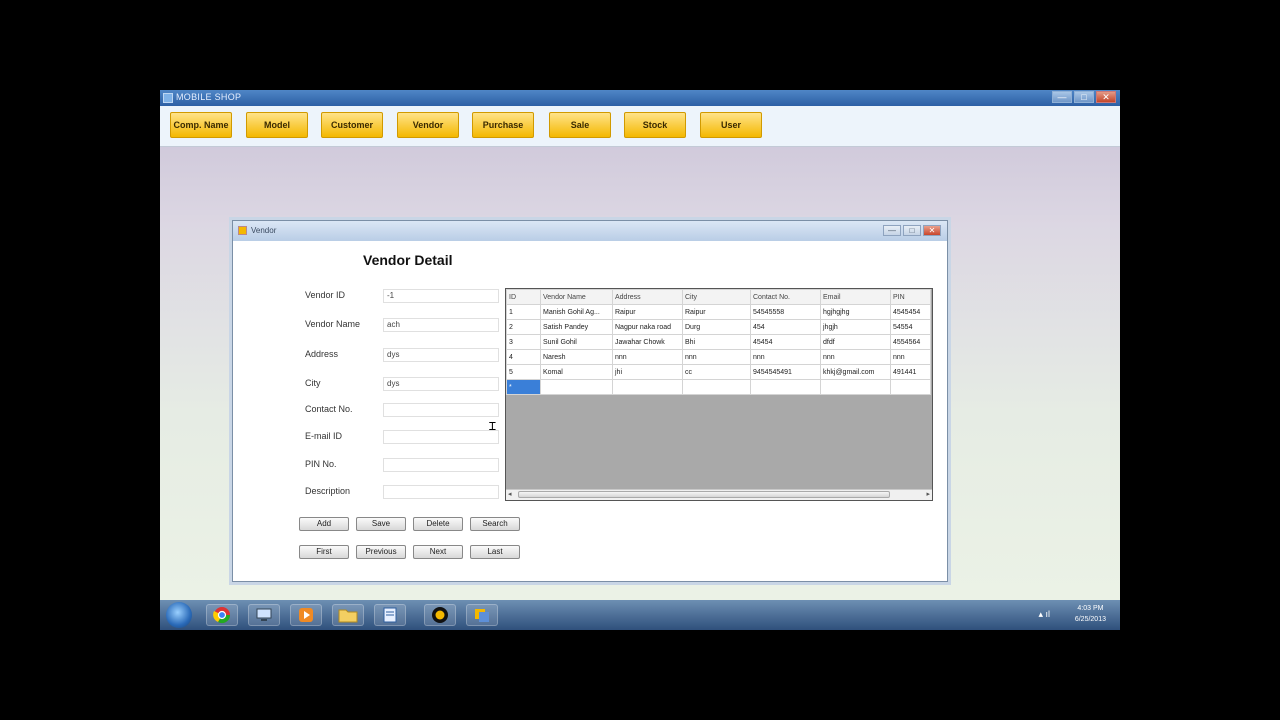 This screenshot has height=720, width=1280. I want to click on menu-sale-button: Sale, so click(580, 125).